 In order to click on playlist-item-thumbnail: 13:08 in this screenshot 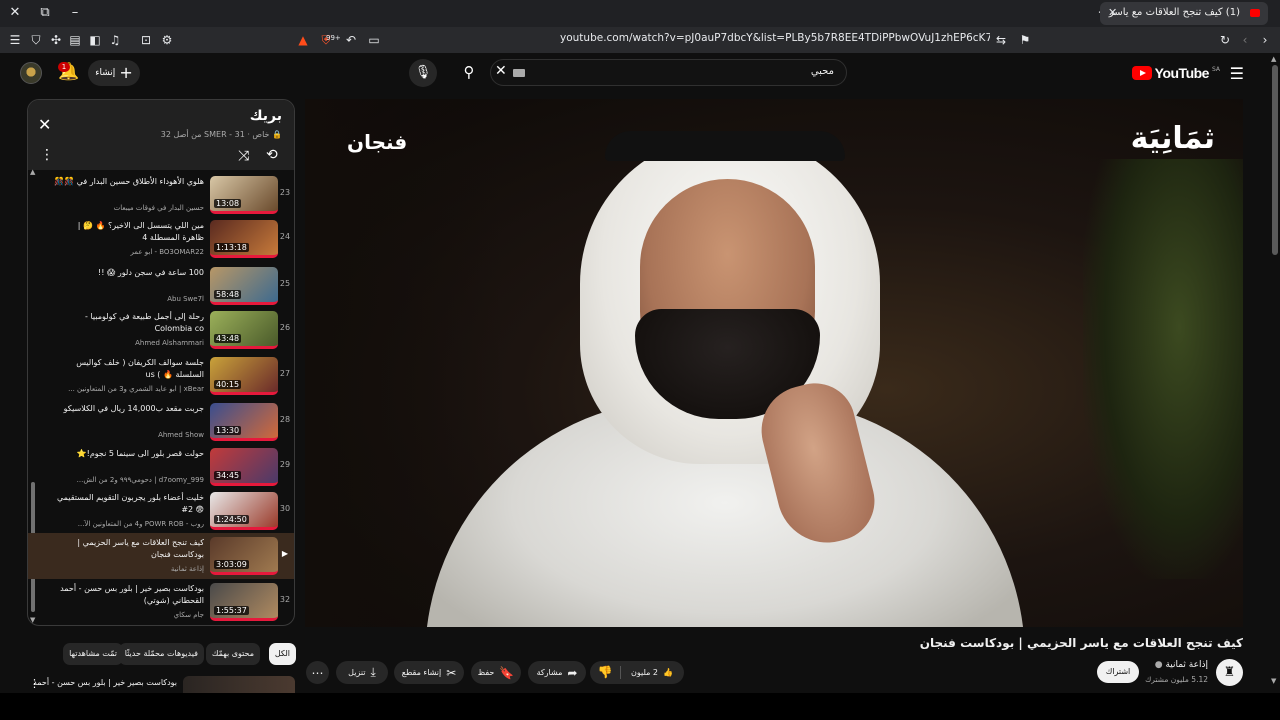, I will do `click(244, 195)`.